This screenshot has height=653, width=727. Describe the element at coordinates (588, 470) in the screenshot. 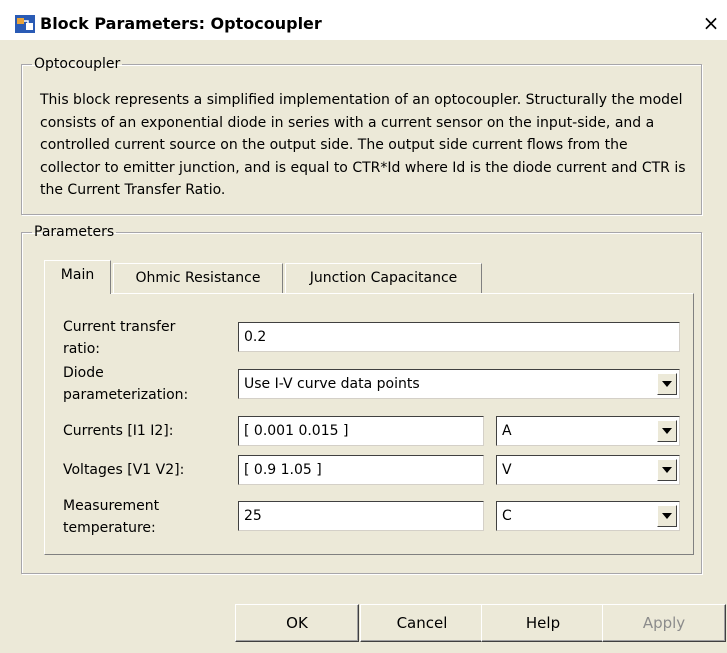

I see `voltages-unit-select: V` at that location.